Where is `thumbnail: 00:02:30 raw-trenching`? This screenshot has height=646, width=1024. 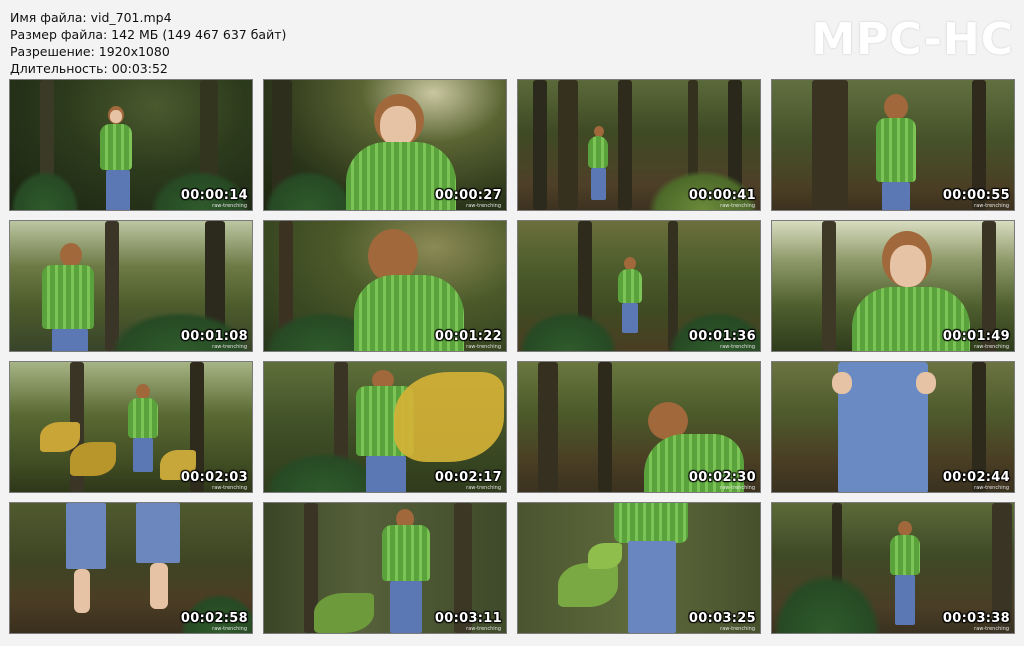
thumbnail: 00:02:30 raw-trenching is located at coordinates (639, 427).